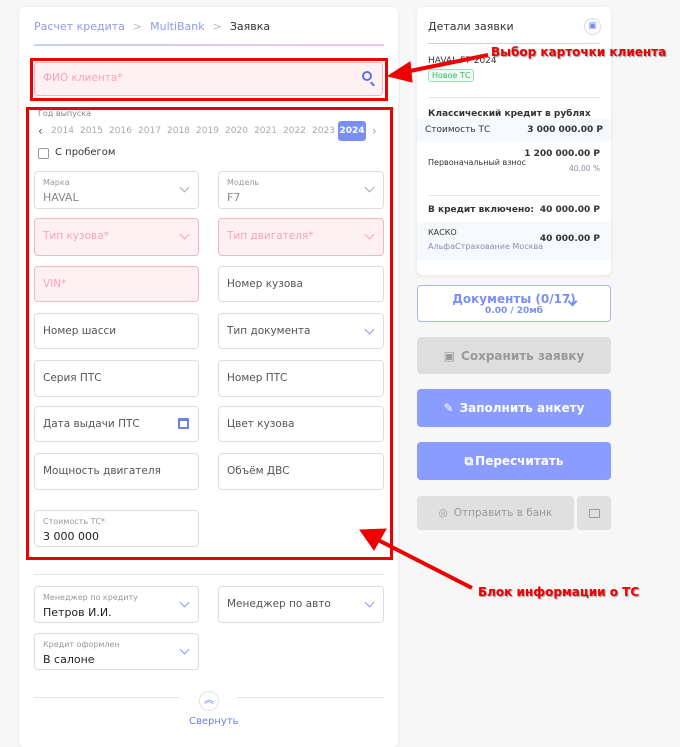 The width and height of the screenshot is (680, 747). Describe the element at coordinates (559, 592) in the screenshot. I see `vehicle-annotation-label: Блок информации о ТС` at that location.